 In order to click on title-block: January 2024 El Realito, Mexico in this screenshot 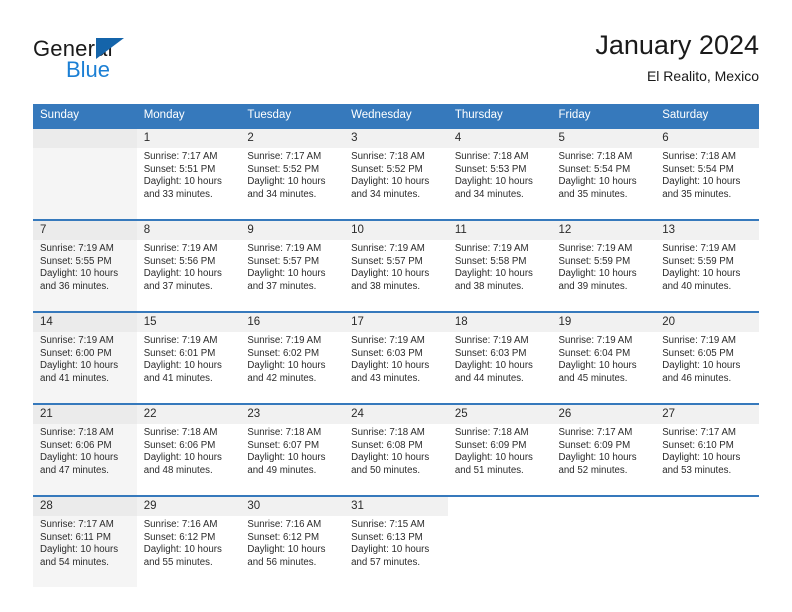, I will do `click(677, 57)`.